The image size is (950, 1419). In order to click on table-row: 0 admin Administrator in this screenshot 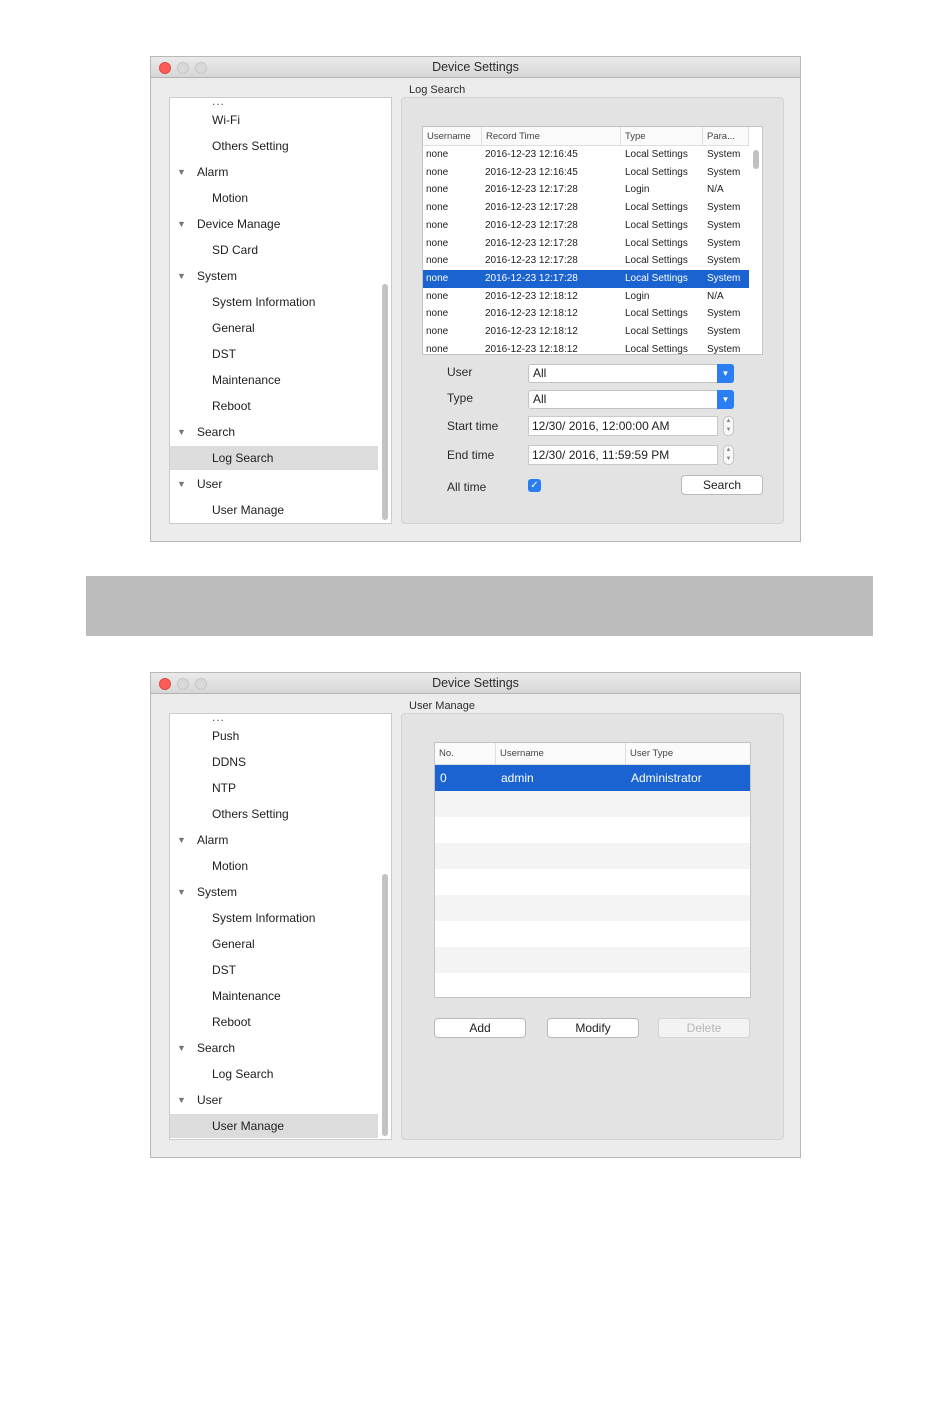, I will do `click(592, 778)`.